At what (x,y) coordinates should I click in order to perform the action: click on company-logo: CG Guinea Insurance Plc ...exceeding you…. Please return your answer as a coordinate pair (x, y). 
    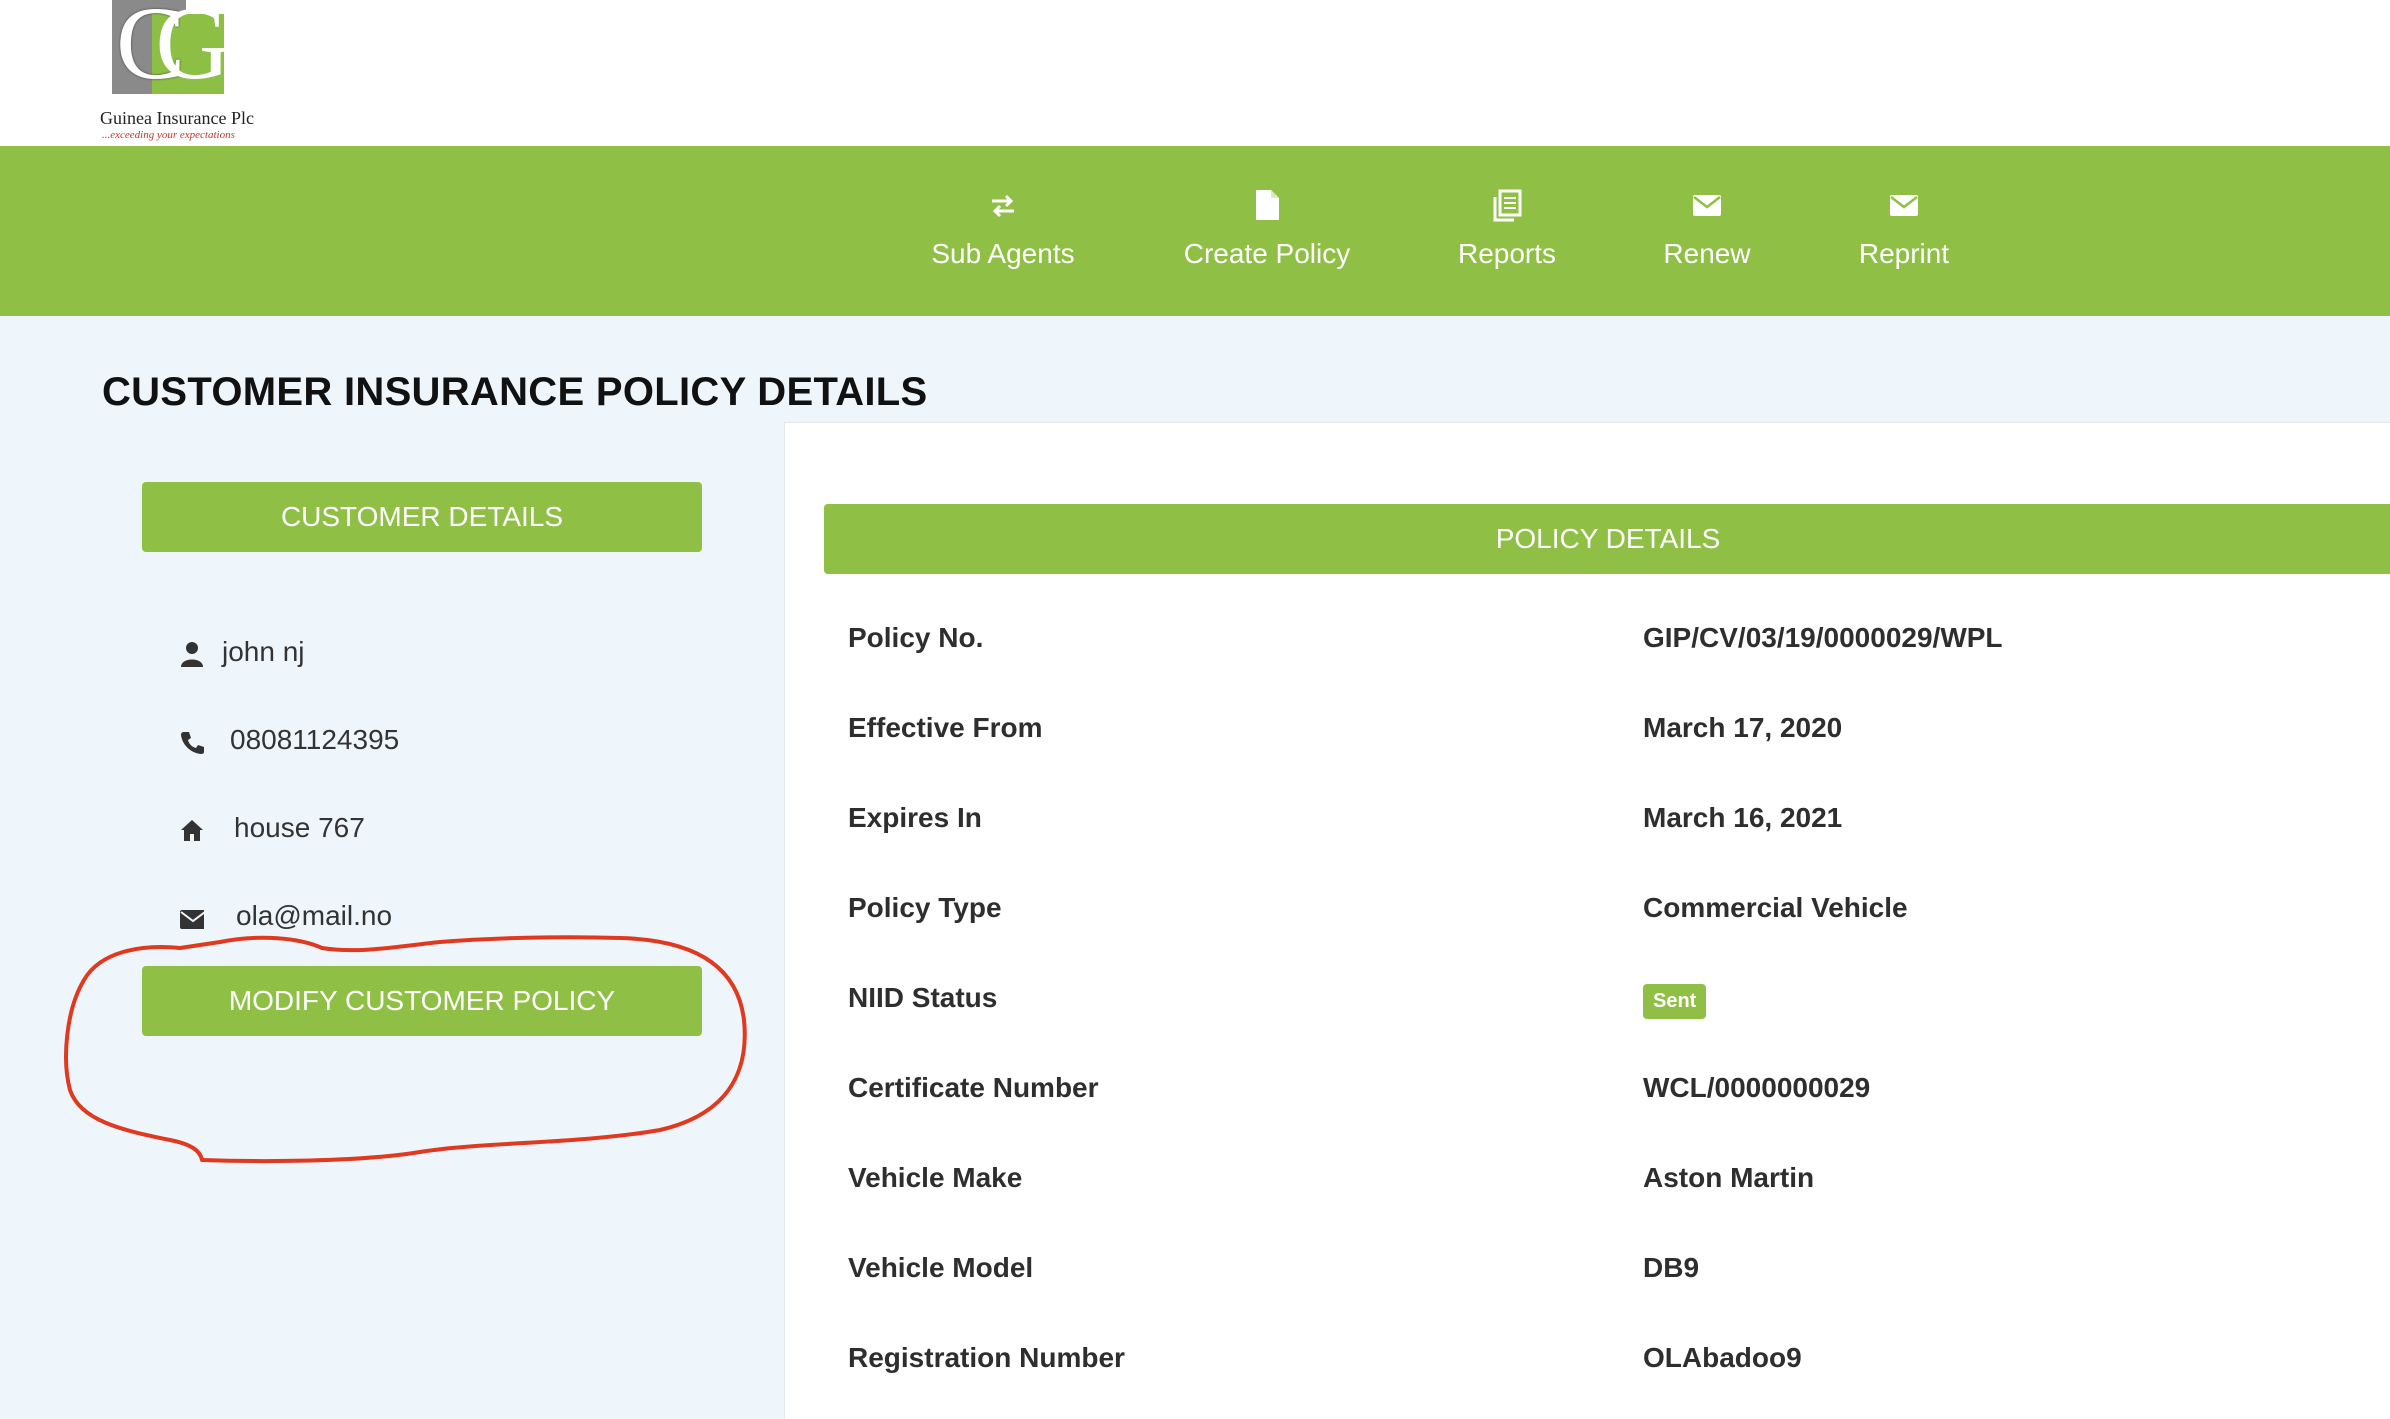
    Looking at the image, I should click on (183, 73).